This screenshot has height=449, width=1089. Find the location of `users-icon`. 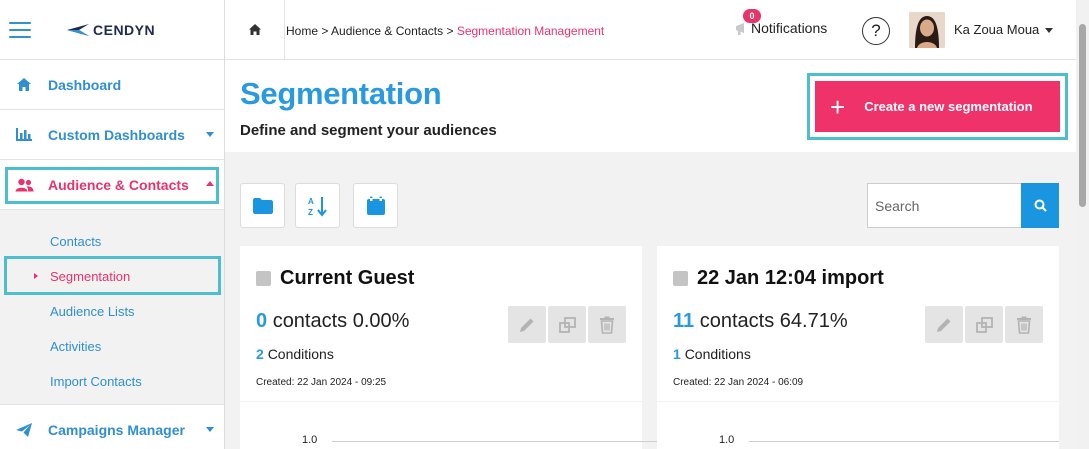

users-icon is located at coordinates (24, 185).